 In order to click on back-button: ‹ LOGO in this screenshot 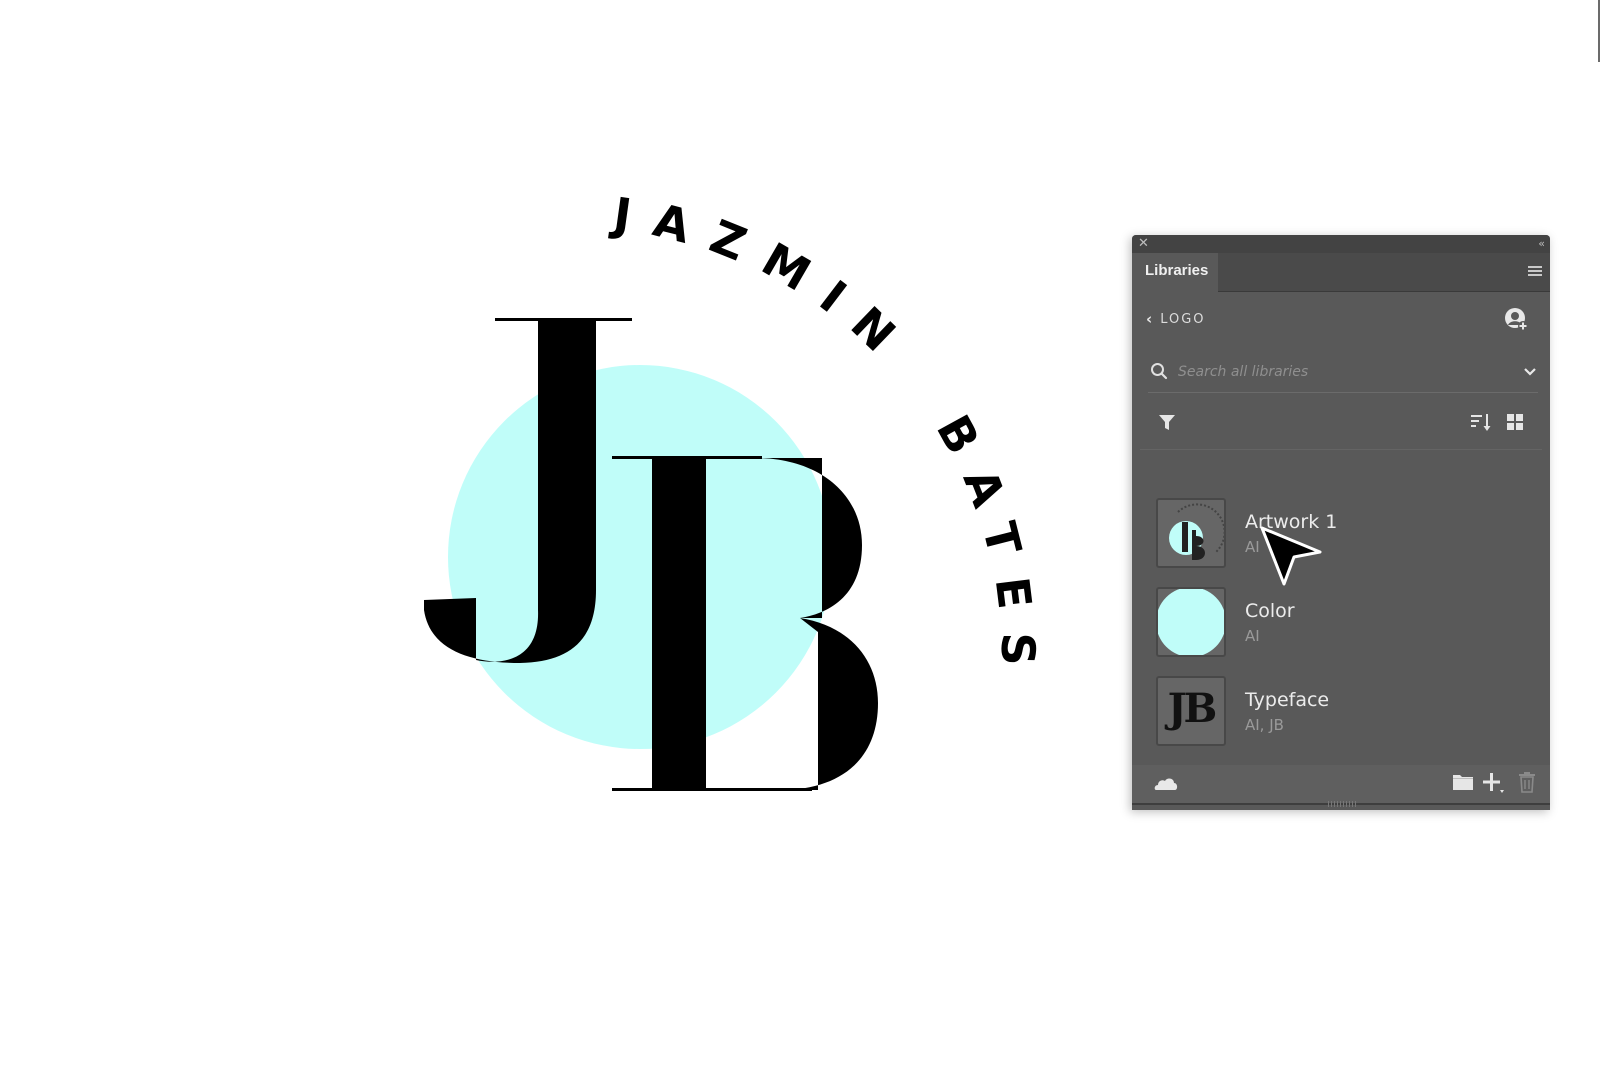, I will do `click(1176, 319)`.